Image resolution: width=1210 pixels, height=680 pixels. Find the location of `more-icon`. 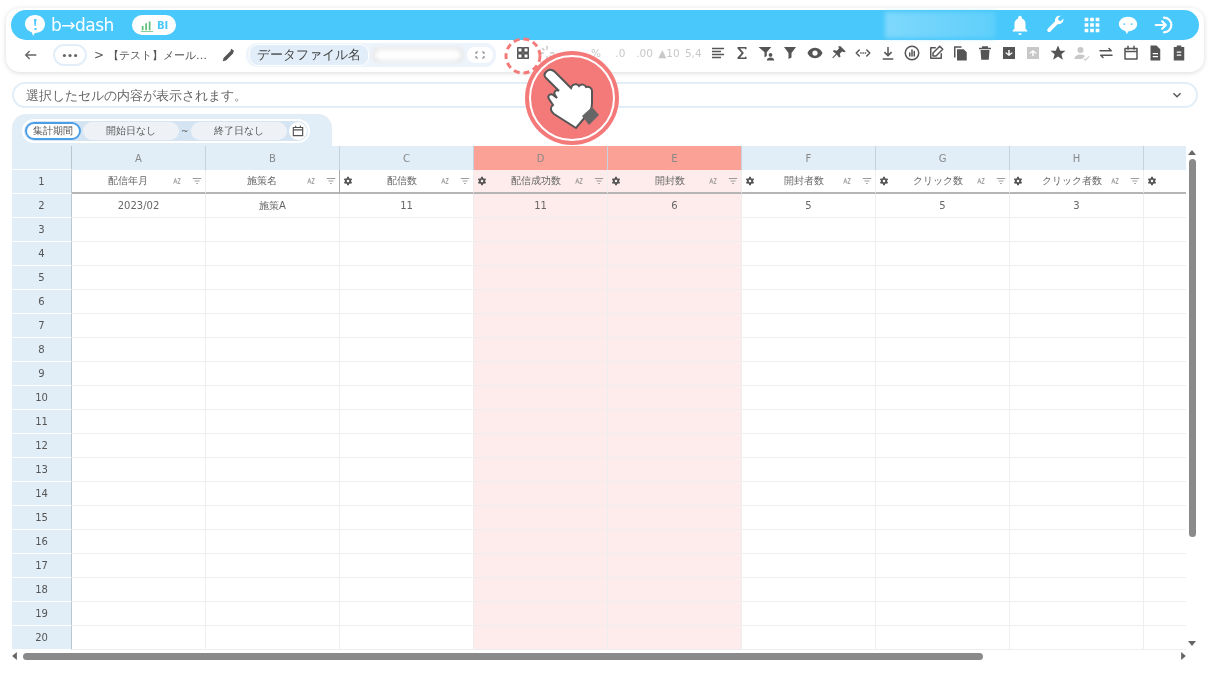

more-icon is located at coordinates (70, 55).